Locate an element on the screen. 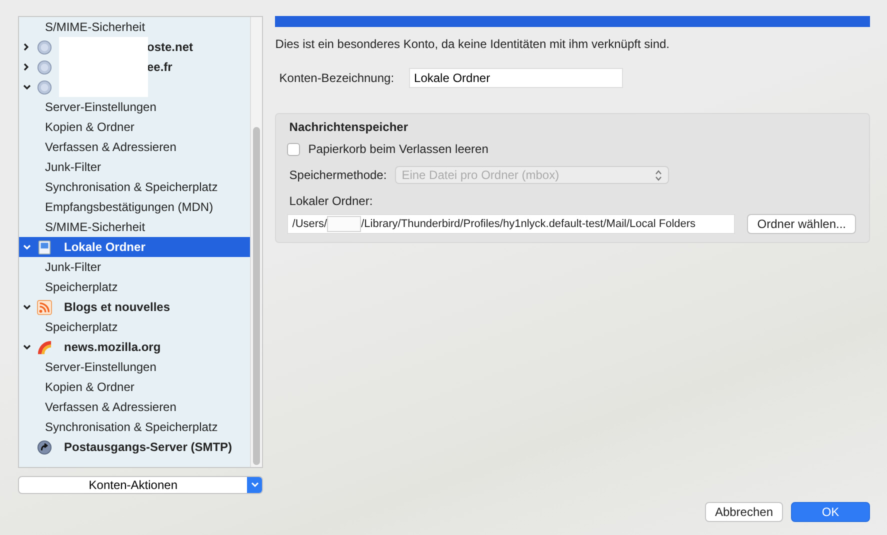 The image size is (887, 535). info-text: Dies ist ein besonderes Konto, da keine Identitäten mit ihm verknüpft sind. is located at coordinates (472, 44).